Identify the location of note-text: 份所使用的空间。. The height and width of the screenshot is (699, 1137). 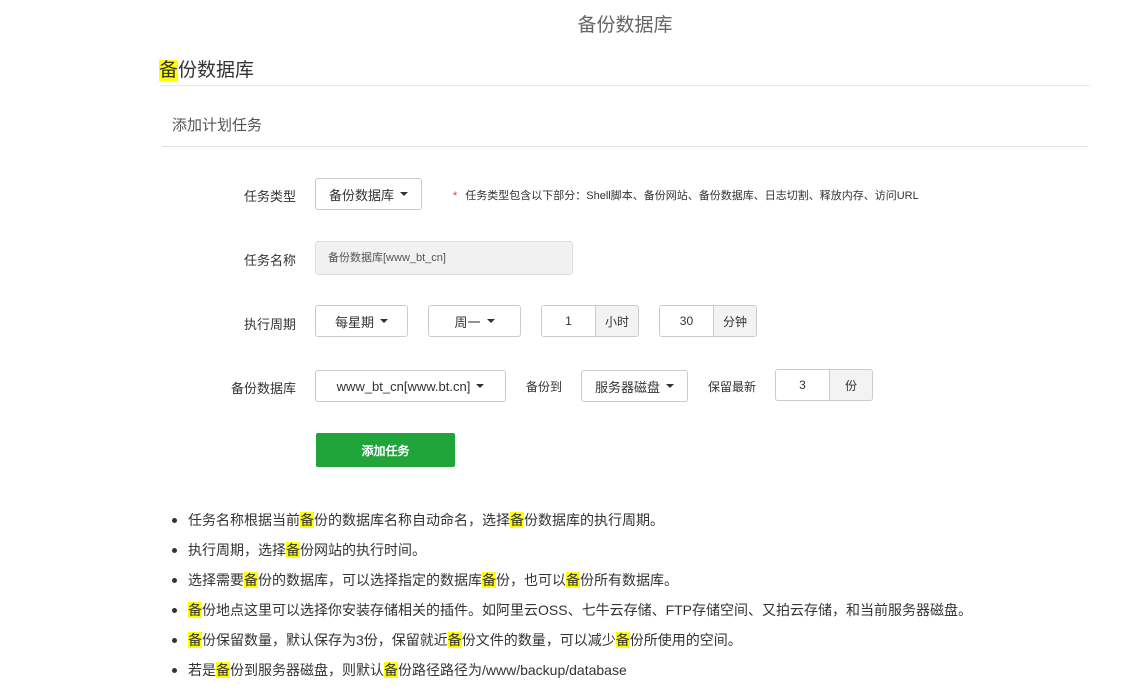
(685, 640).